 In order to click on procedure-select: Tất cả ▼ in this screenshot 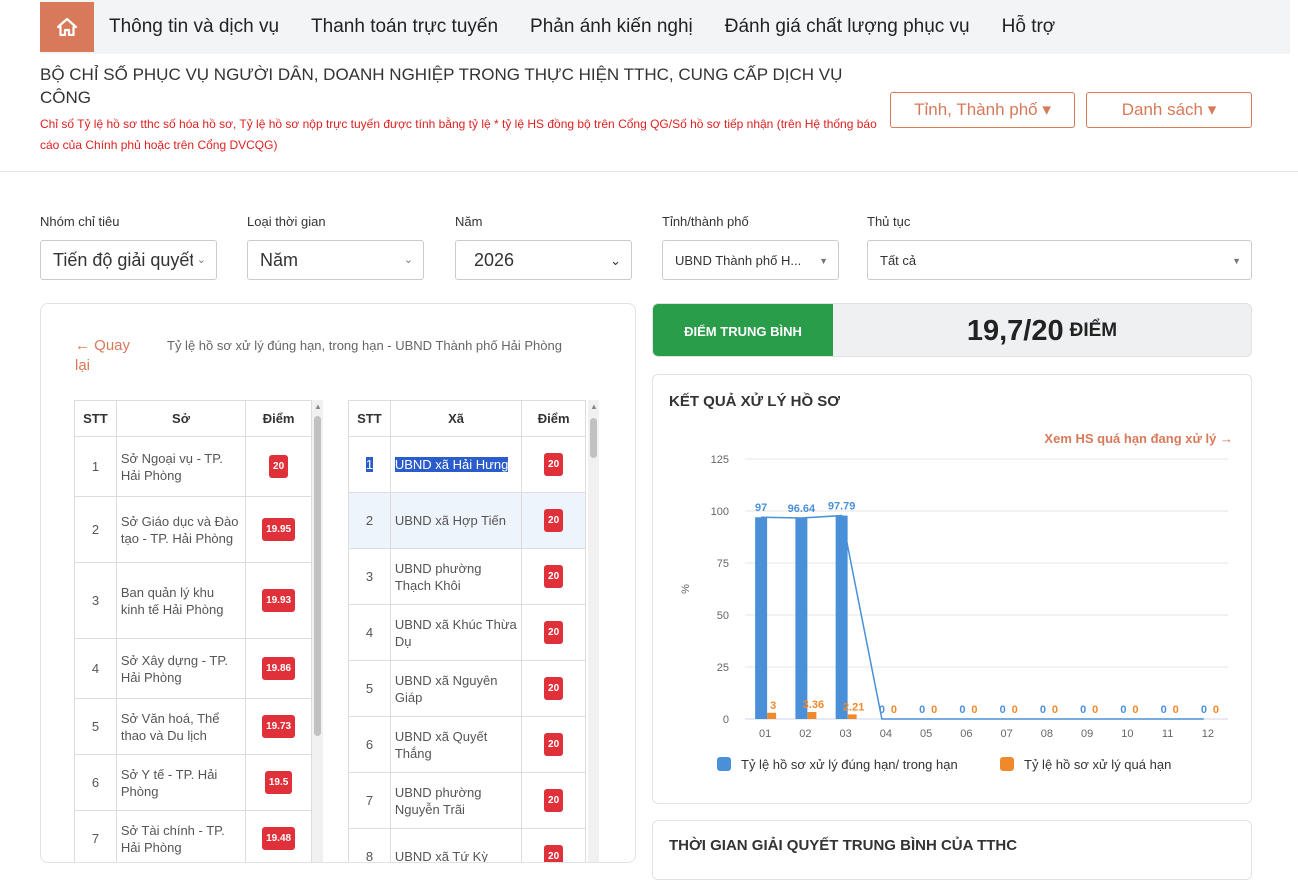, I will do `click(1059, 260)`.